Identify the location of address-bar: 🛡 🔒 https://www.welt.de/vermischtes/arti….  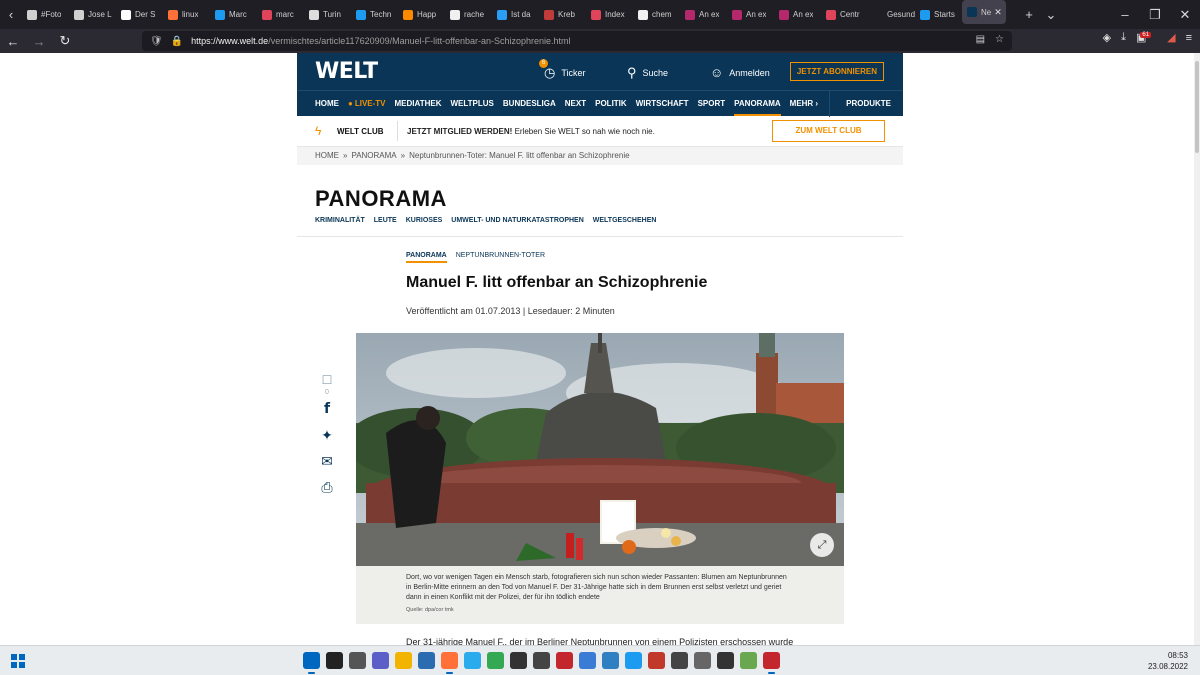
(577, 41).